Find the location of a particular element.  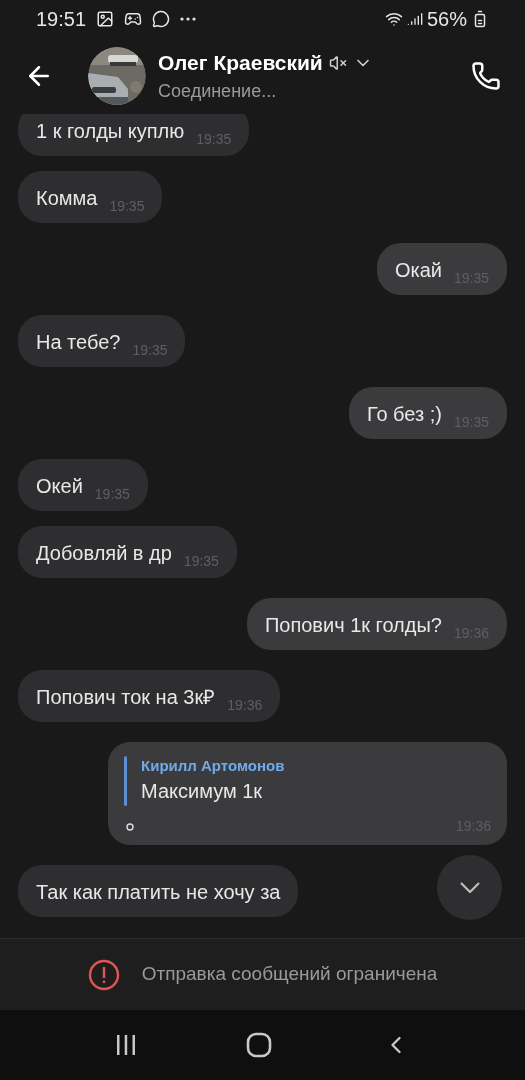

restriction-notice: Отправка сообщений ограничена is located at coordinates (289, 974).